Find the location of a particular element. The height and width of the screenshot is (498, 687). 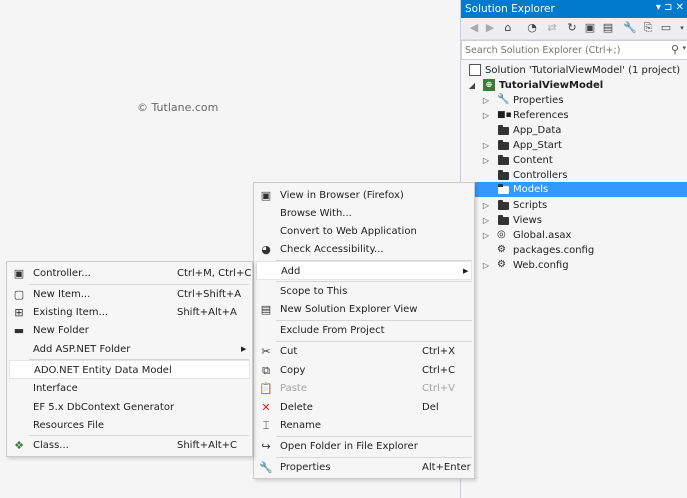

tree-item-label: Views is located at coordinates (527, 220).